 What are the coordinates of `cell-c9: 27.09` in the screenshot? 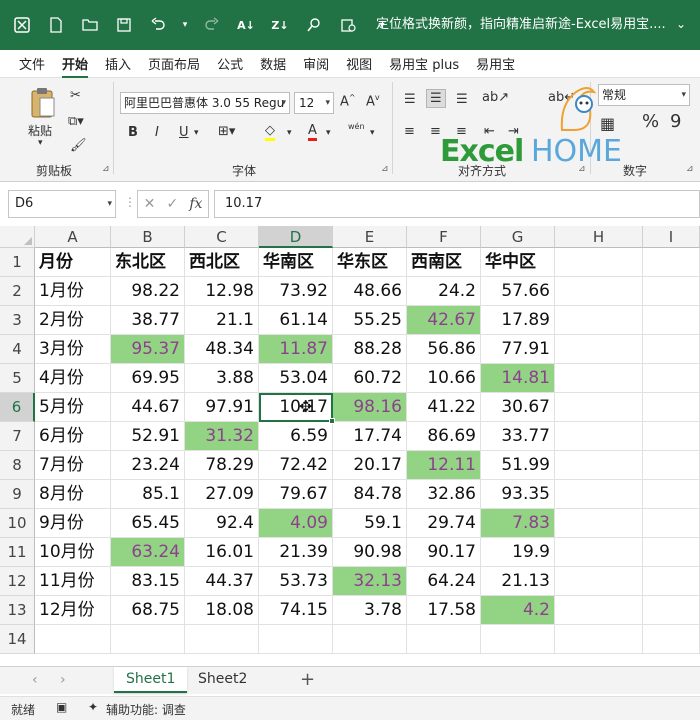 It's located at (222, 494).